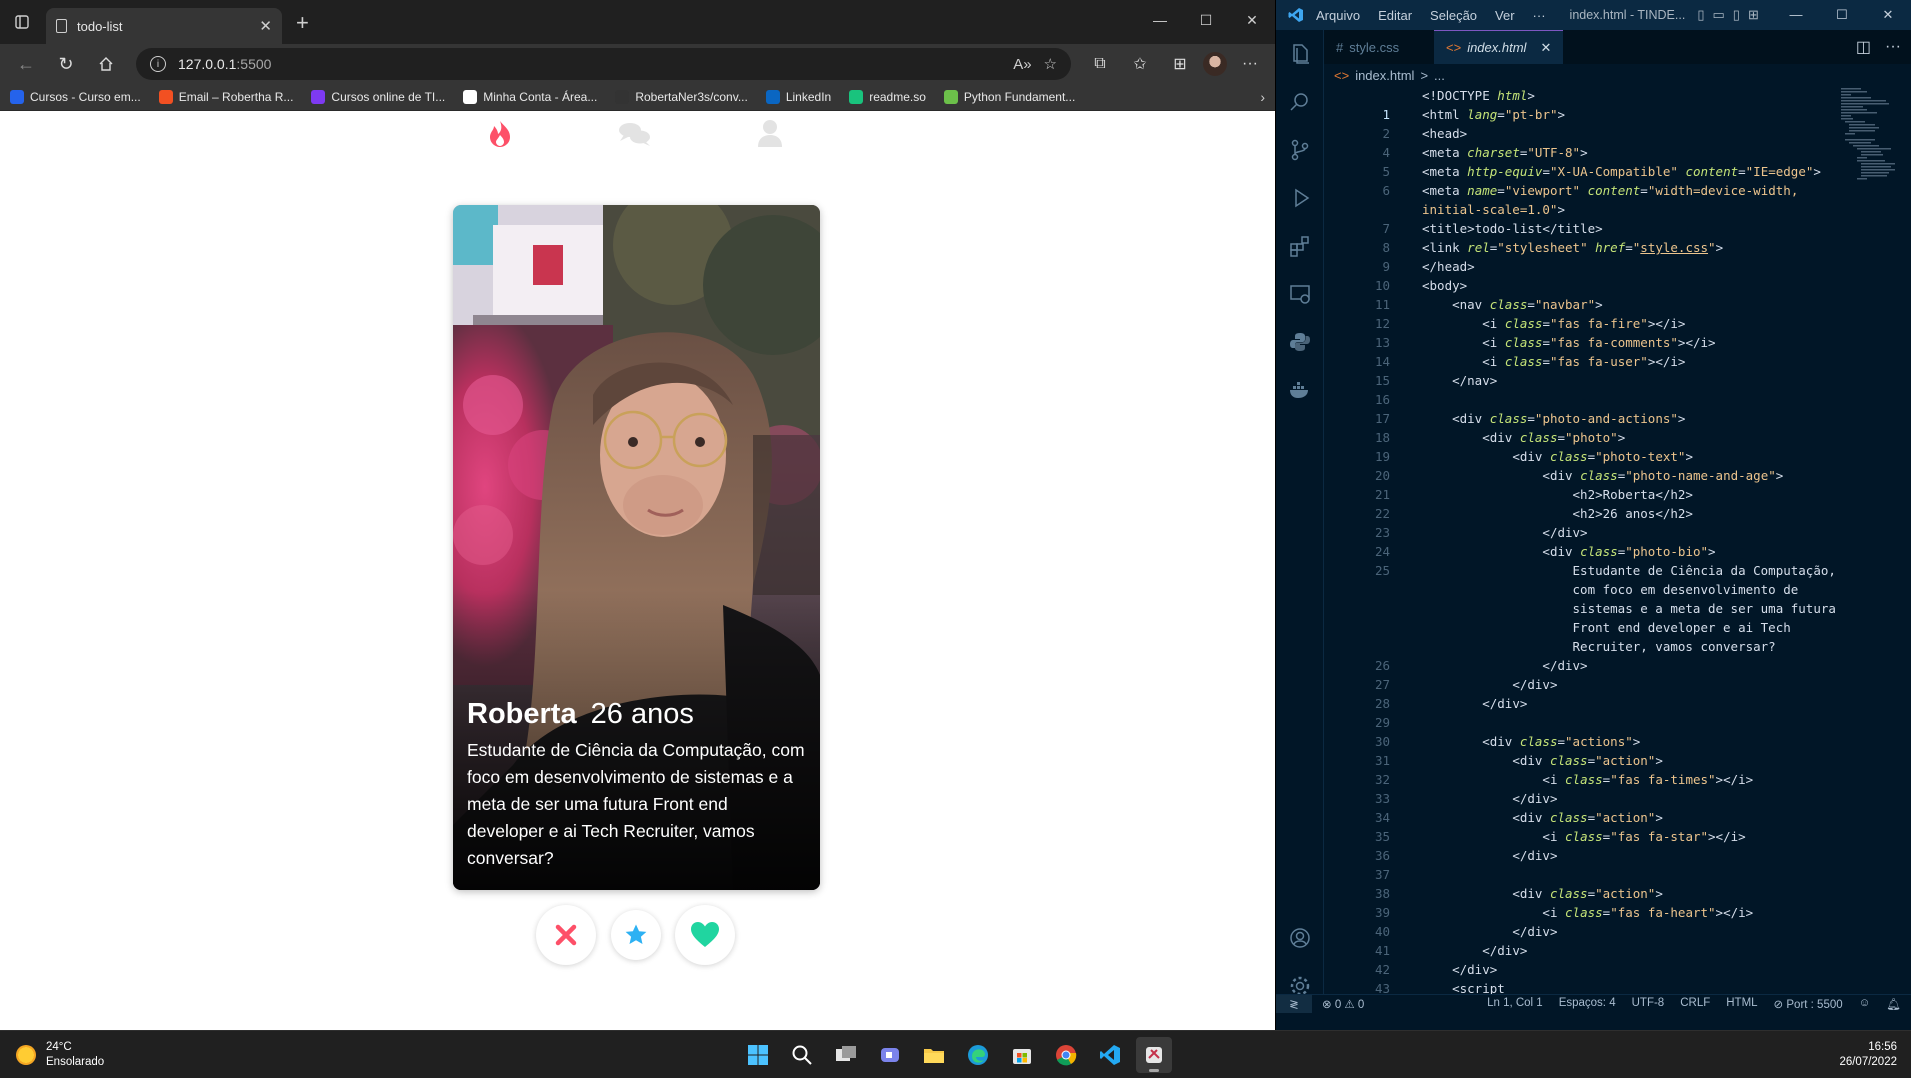  Describe the element at coordinates (1300, 294) in the screenshot. I see `remote-explorer-icon` at that location.